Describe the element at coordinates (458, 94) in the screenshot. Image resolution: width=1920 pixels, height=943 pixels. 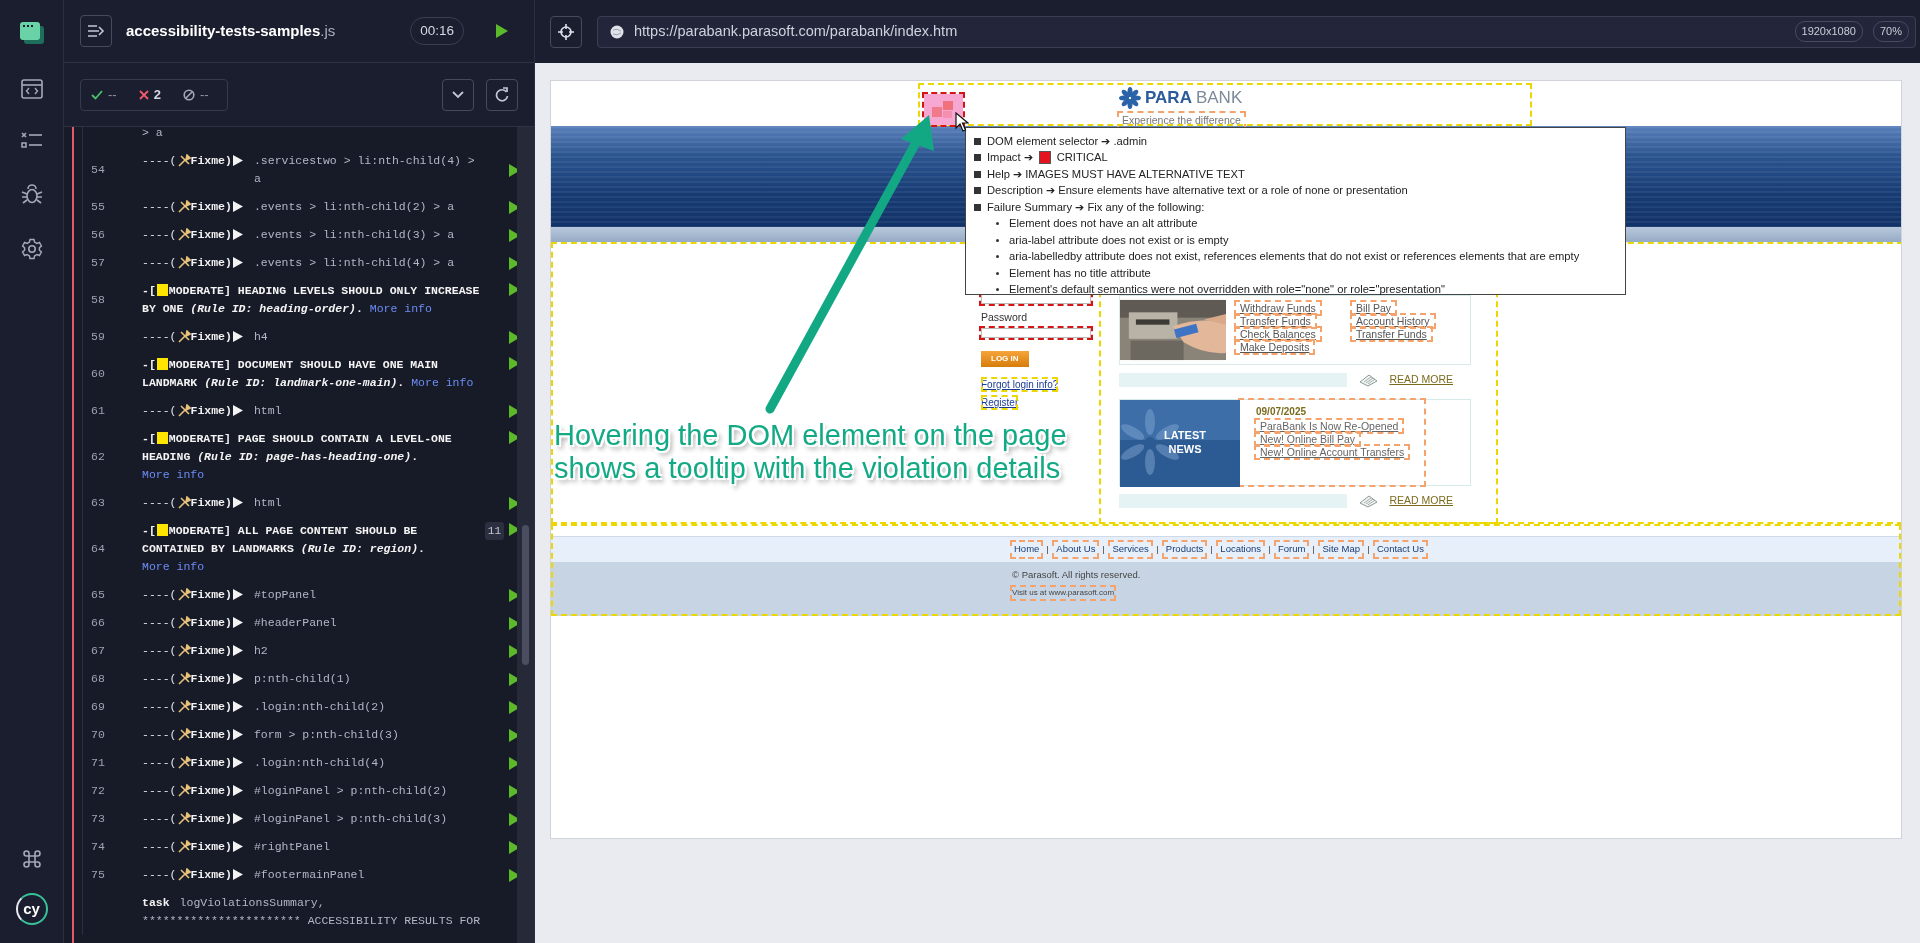
I see `expand-button` at that location.